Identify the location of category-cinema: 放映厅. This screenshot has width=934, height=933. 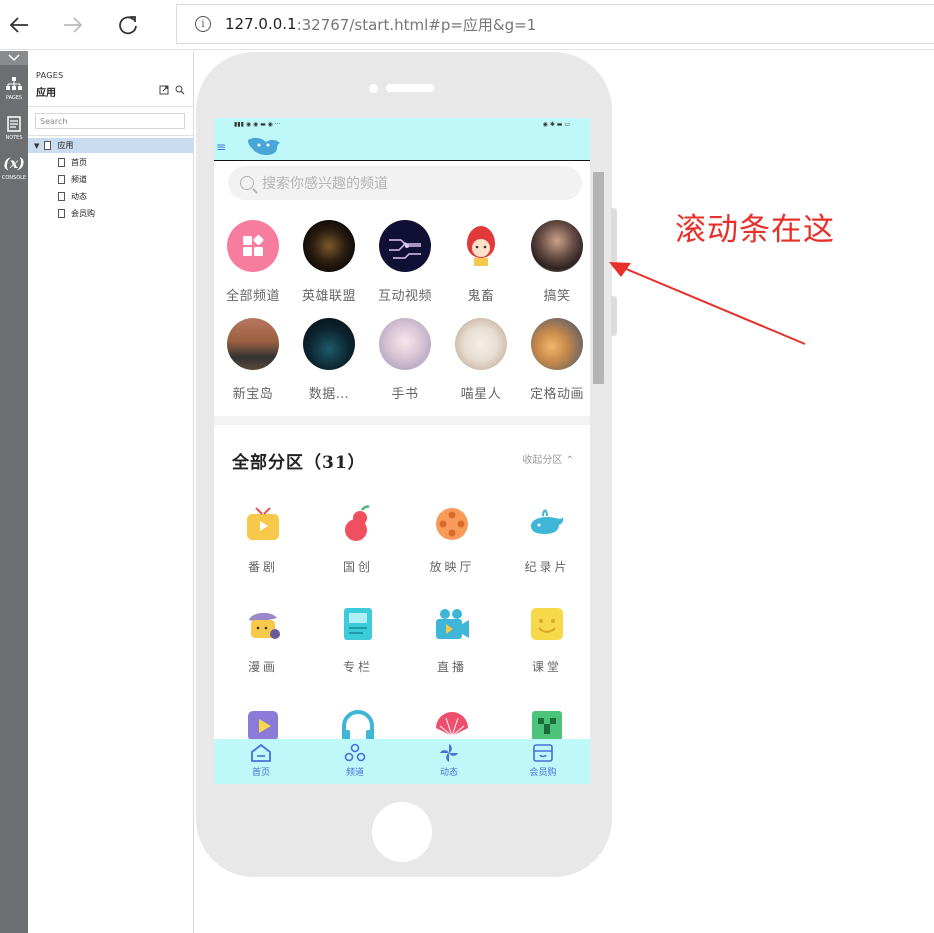
(452, 539).